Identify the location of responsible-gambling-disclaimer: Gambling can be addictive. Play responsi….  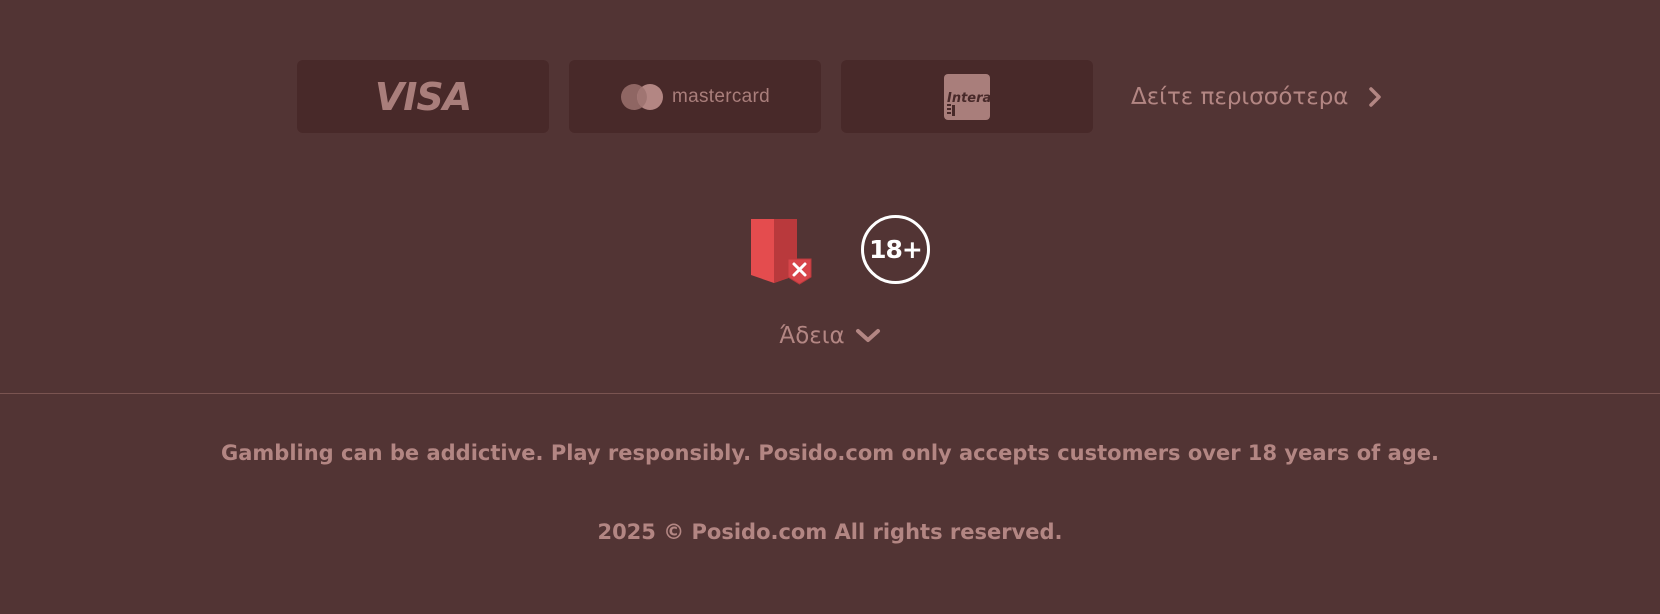
(830, 453).